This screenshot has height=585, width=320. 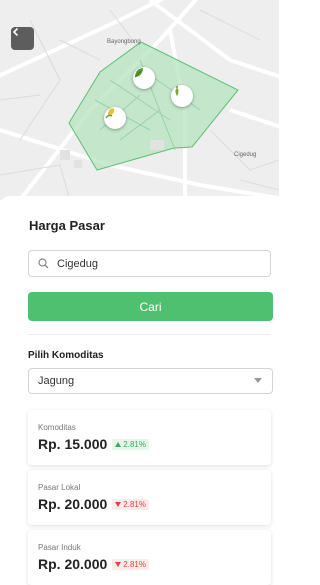 I want to click on search-field, so click(x=149, y=263).